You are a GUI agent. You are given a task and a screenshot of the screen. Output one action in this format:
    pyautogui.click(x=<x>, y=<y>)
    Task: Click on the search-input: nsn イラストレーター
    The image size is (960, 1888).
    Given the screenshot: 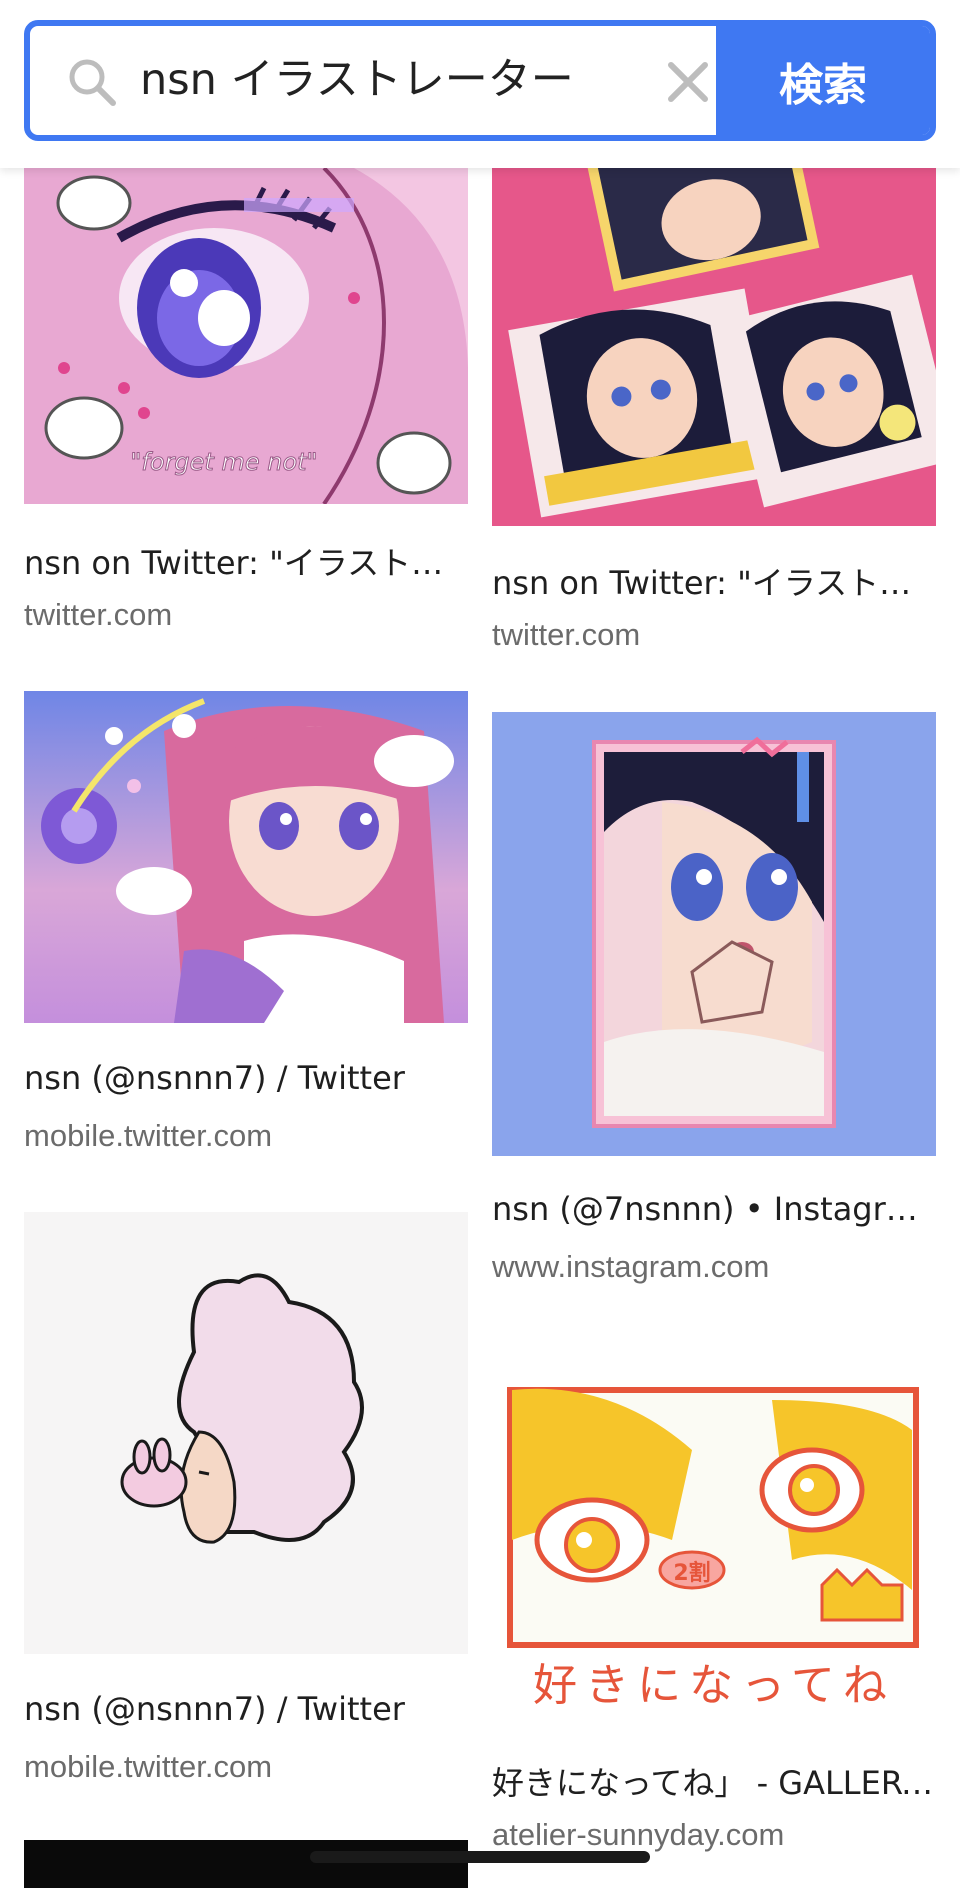 What is the action you would take?
    pyautogui.click(x=390, y=80)
    